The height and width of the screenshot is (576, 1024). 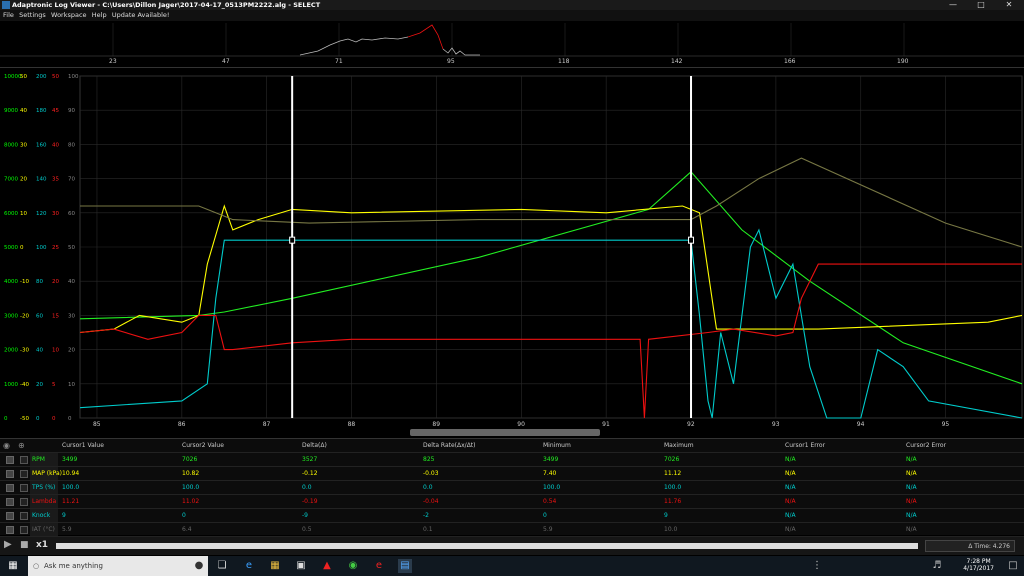 I want to click on menu-update-available: Update Available!, so click(x=141, y=15).